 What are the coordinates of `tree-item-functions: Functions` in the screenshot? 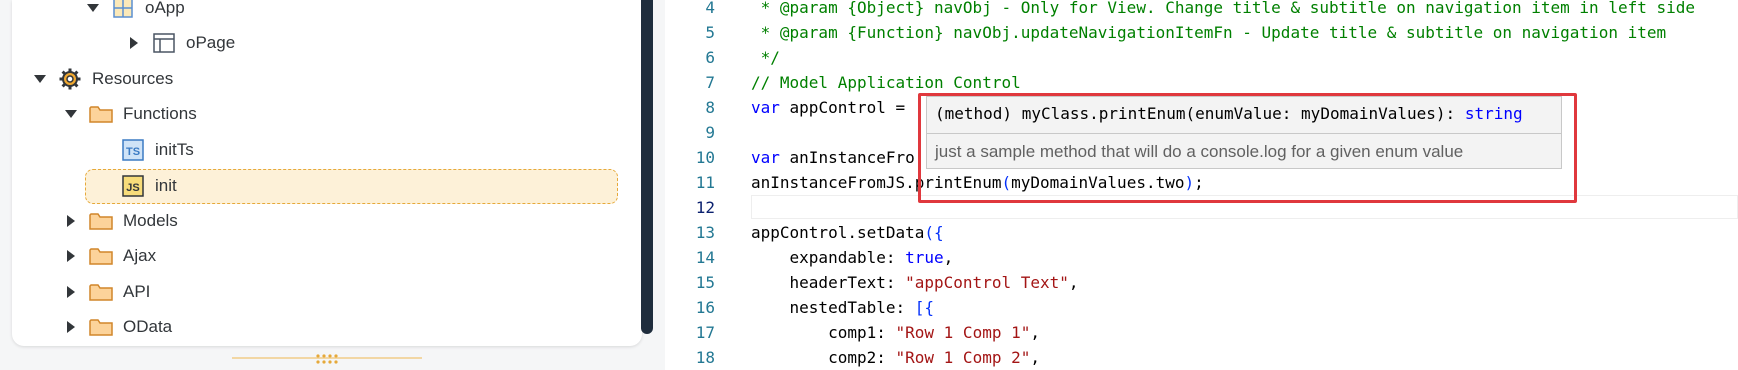 It's located at (129, 114).